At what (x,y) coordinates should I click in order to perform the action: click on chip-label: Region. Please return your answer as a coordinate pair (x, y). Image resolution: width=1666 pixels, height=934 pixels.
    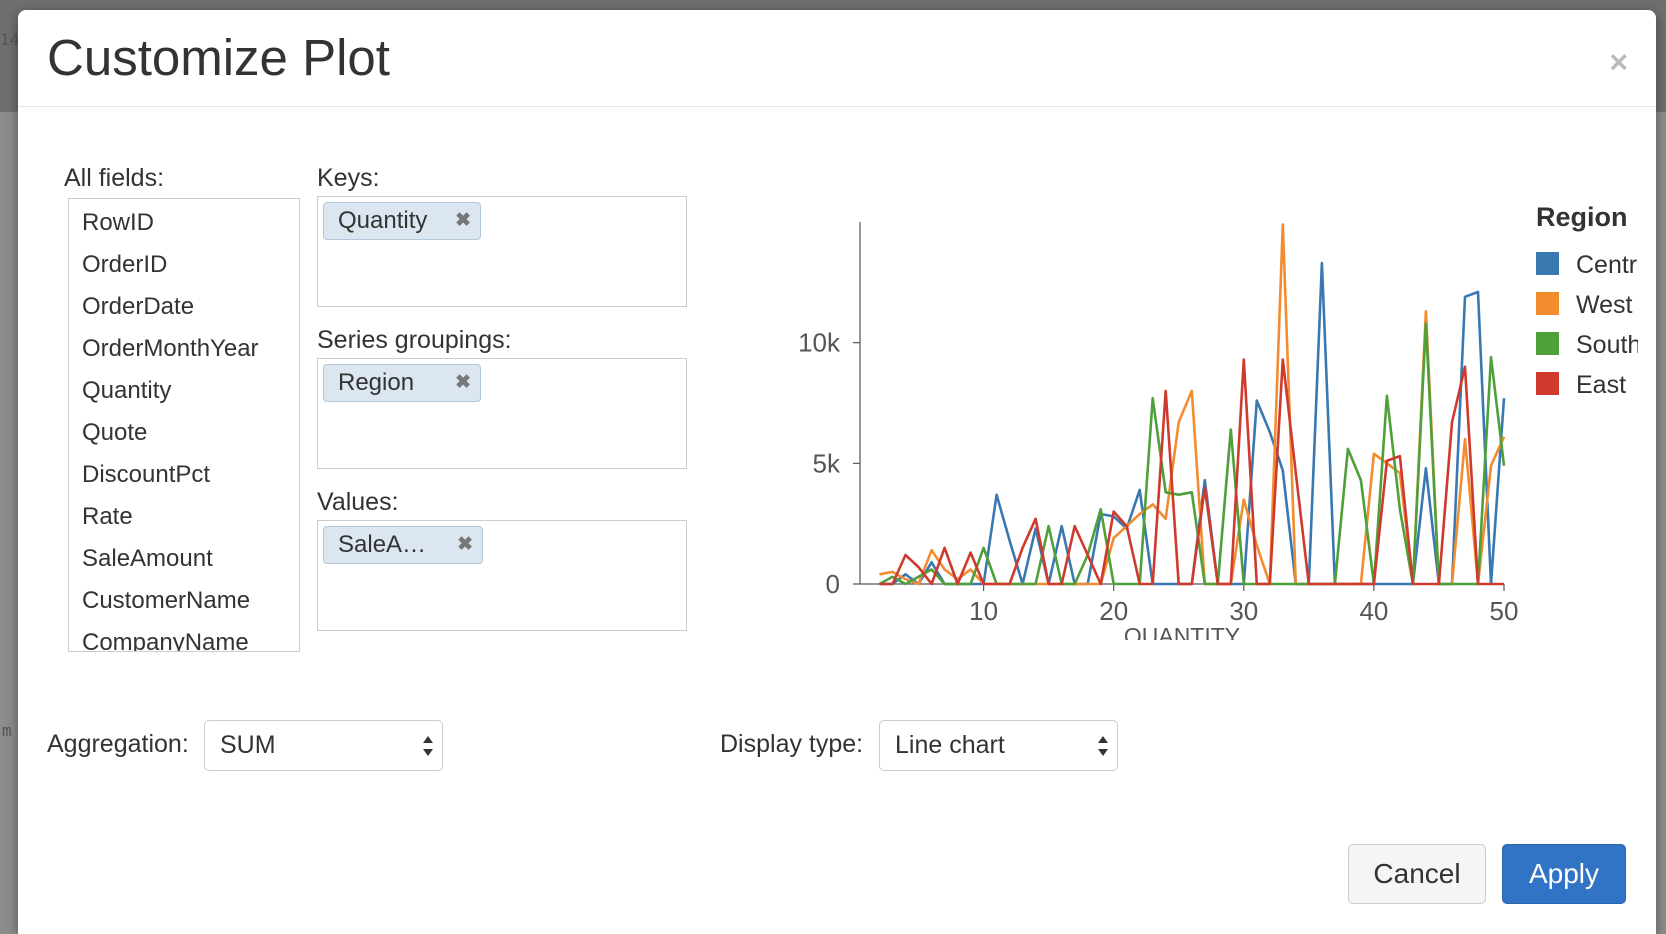
    Looking at the image, I should click on (376, 382).